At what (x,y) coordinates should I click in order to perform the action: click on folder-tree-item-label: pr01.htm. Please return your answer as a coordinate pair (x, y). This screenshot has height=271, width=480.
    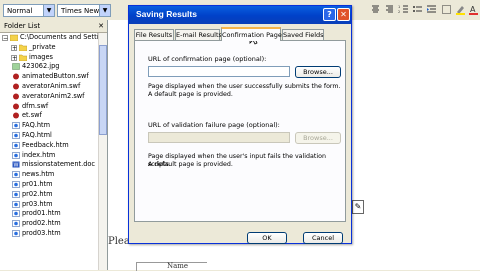
    Looking at the image, I should click on (37, 183).